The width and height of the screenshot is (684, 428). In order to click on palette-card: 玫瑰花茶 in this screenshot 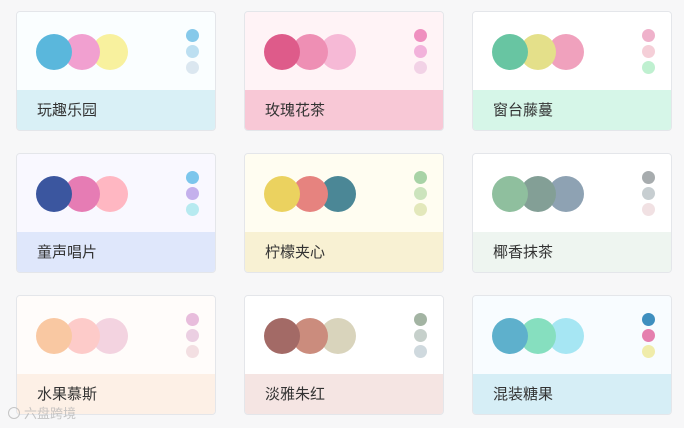, I will do `click(344, 71)`.